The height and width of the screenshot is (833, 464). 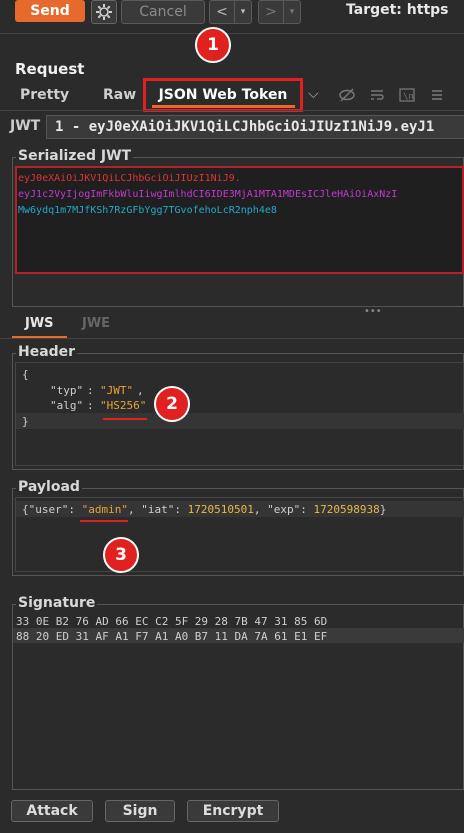 I want to click on tabs-divider, so click(x=232, y=110).